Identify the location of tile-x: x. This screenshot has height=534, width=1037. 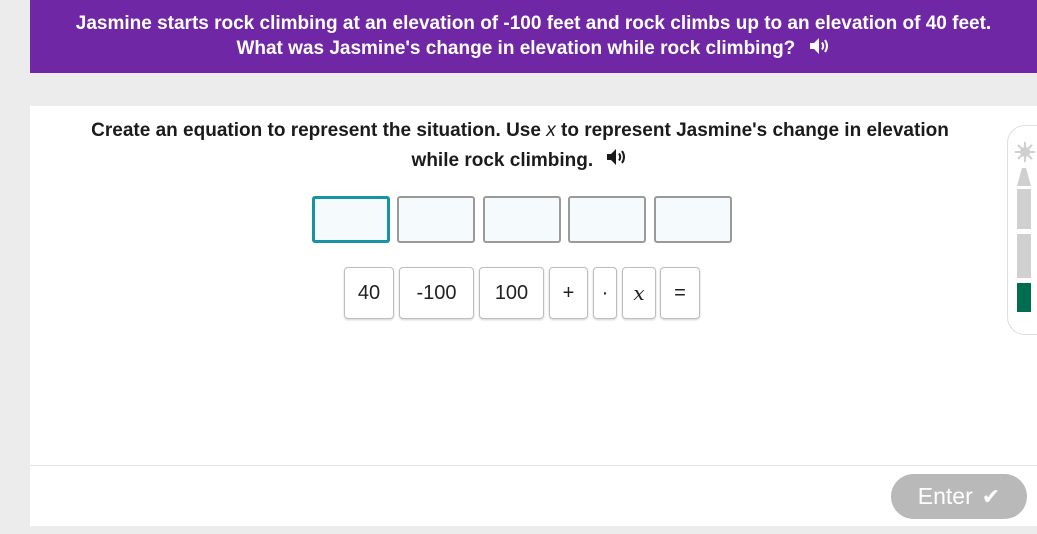
(639, 293).